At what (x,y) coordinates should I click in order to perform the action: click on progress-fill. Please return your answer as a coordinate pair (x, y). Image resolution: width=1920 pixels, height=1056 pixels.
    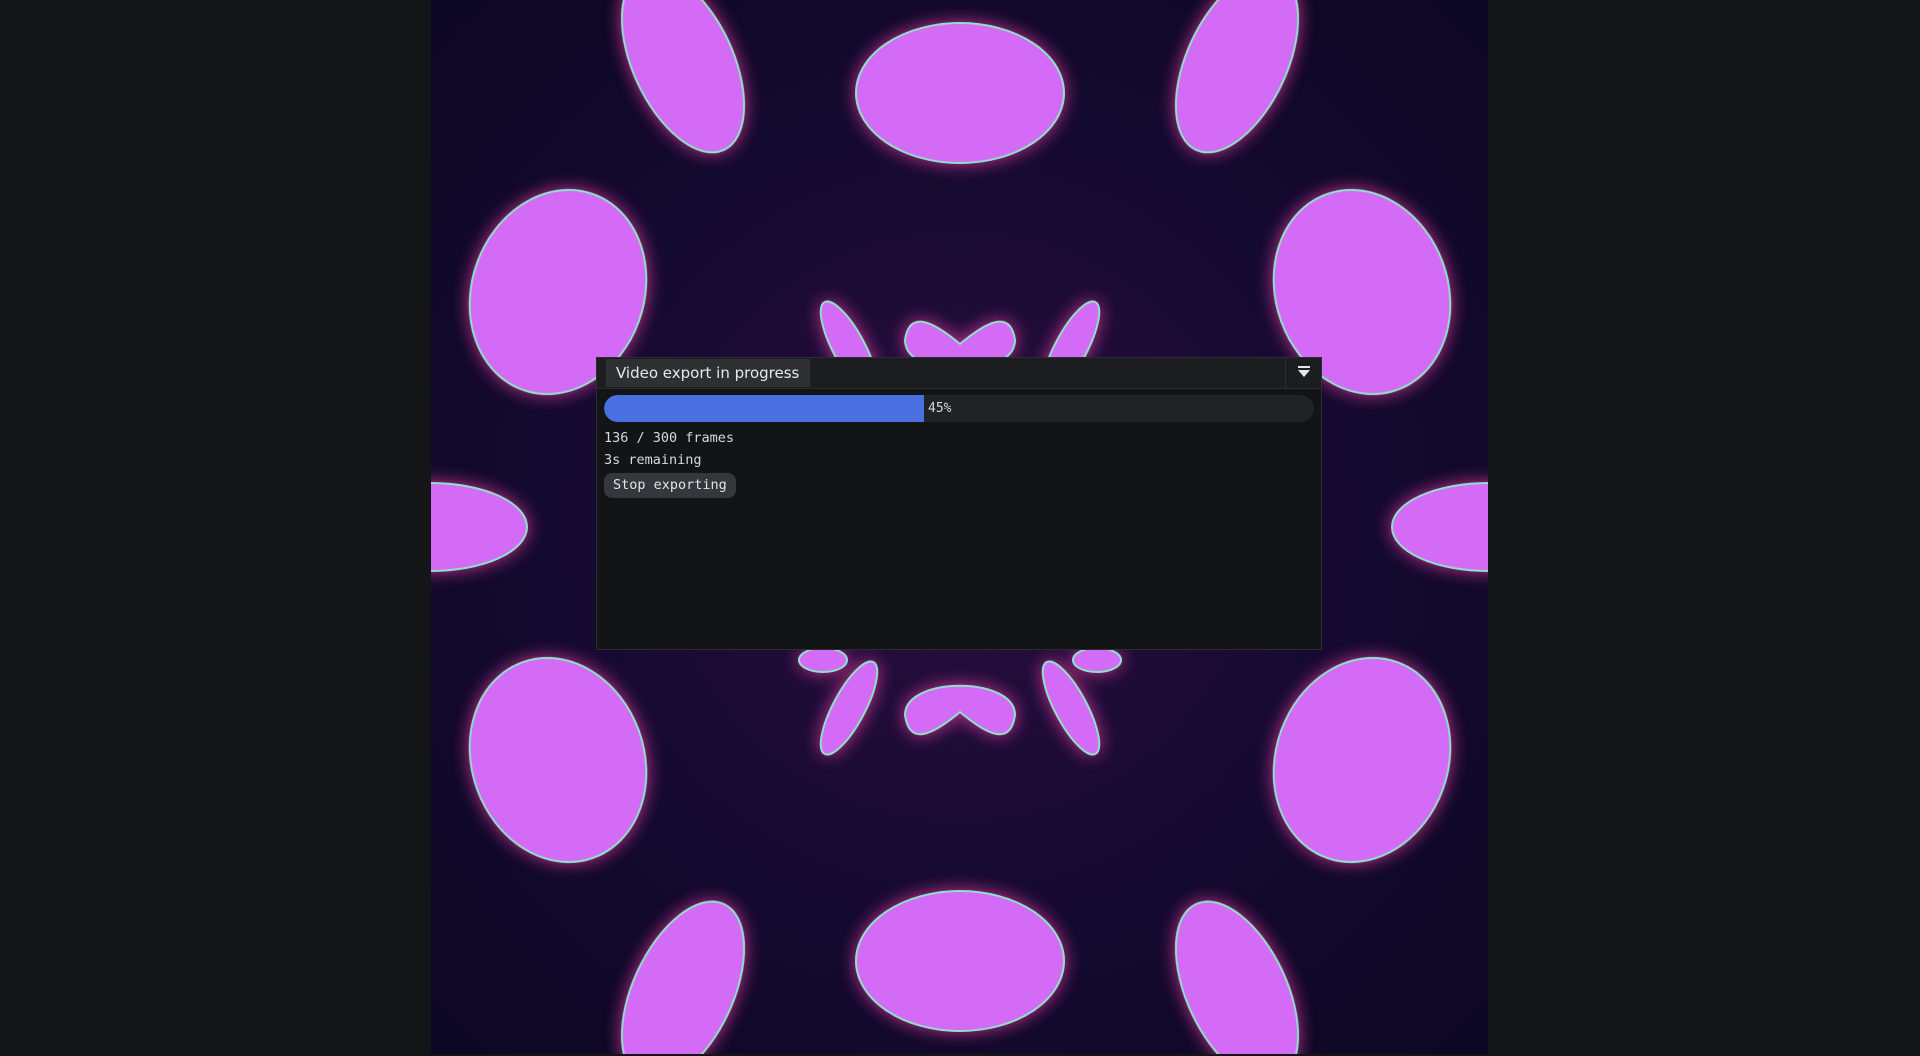
    Looking at the image, I should click on (764, 408).